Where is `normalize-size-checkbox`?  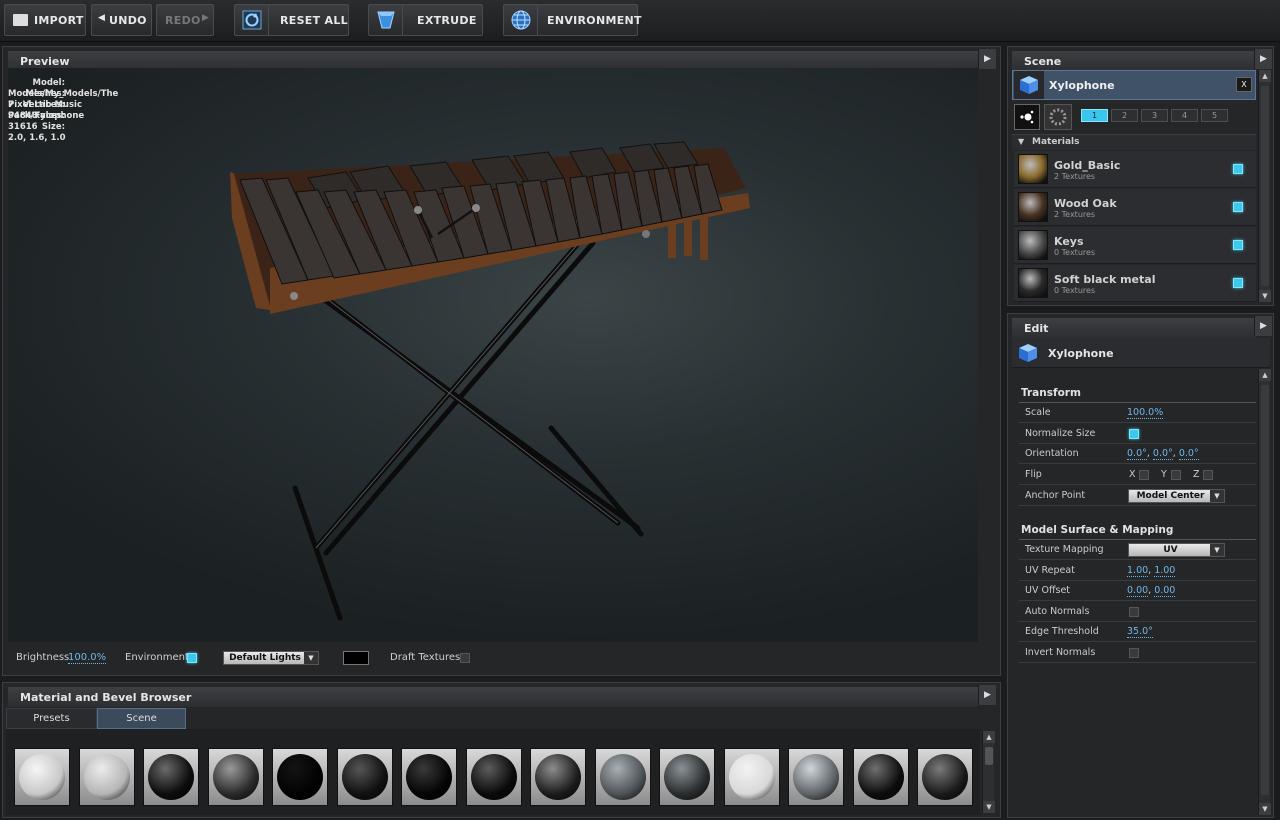
normalize-size-checkbox is located at coordinates (1134, 434).